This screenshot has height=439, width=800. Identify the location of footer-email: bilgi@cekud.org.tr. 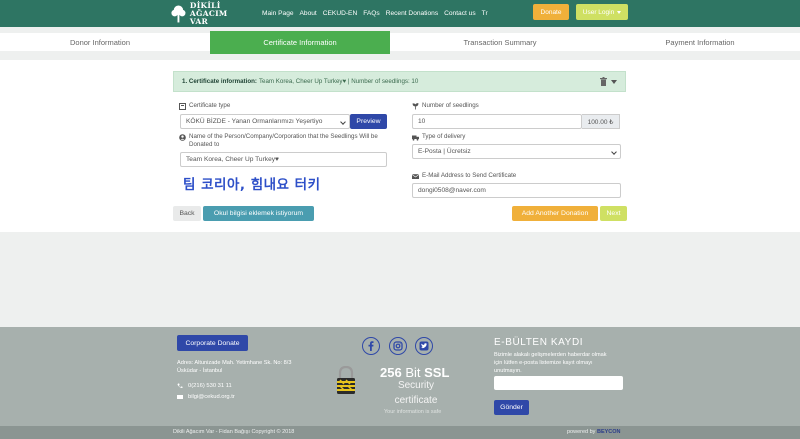
(206, 397).